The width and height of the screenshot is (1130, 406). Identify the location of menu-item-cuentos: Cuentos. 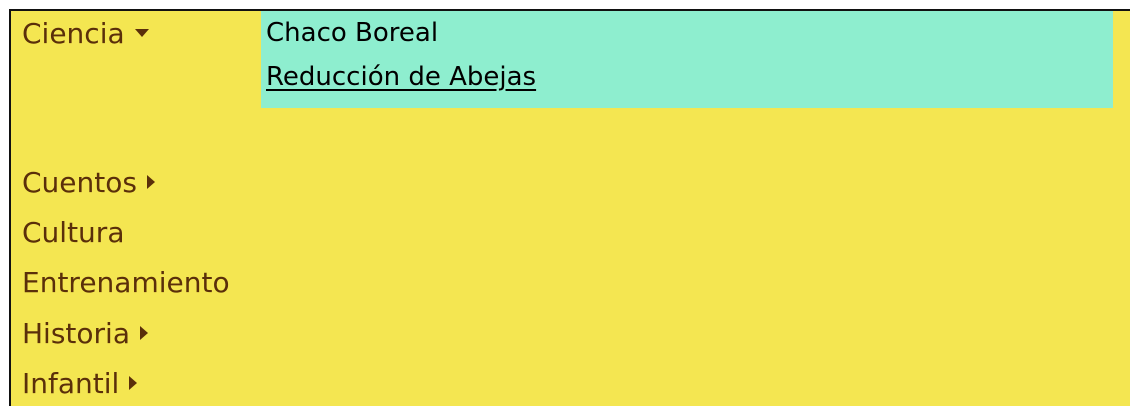
(88, 183).